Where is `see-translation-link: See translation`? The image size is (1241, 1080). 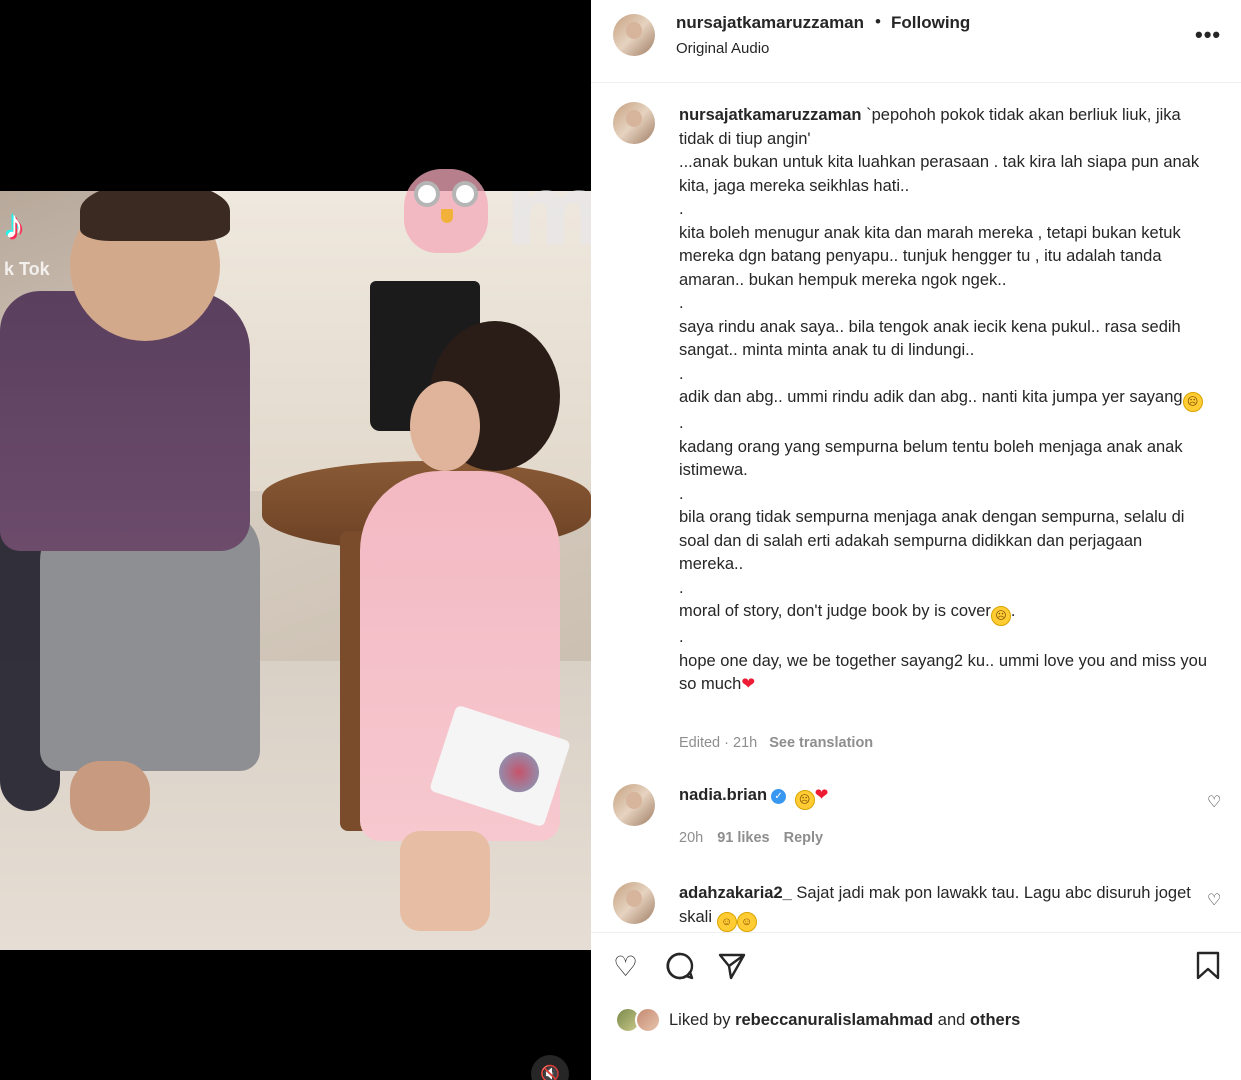 see-translation-link: See translation is located at coordinates (821, 743).